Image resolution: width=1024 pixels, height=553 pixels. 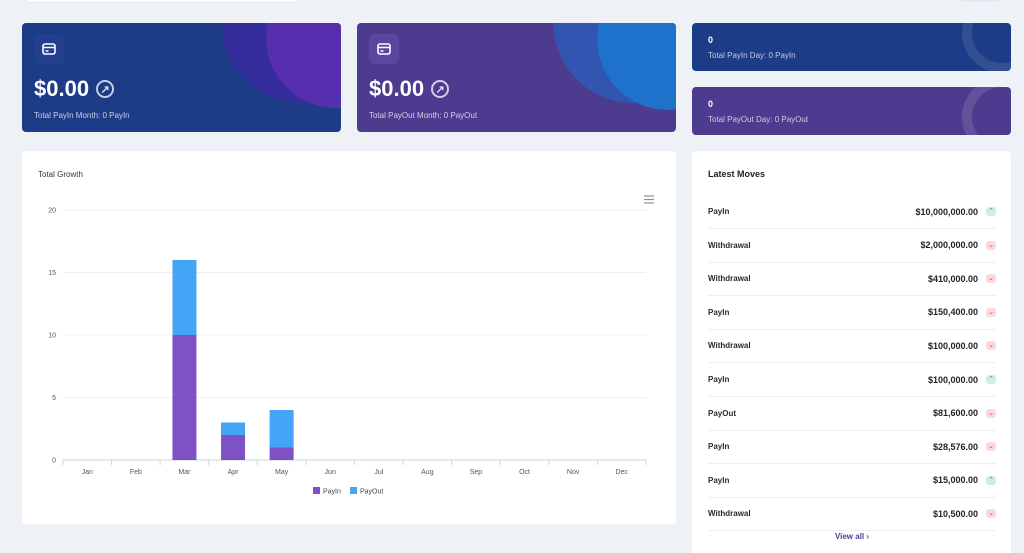 What do you see at coordinates (52, 336) in the screenshot?
I see `y-tick-label: 10` at bounding box center [52, 336].